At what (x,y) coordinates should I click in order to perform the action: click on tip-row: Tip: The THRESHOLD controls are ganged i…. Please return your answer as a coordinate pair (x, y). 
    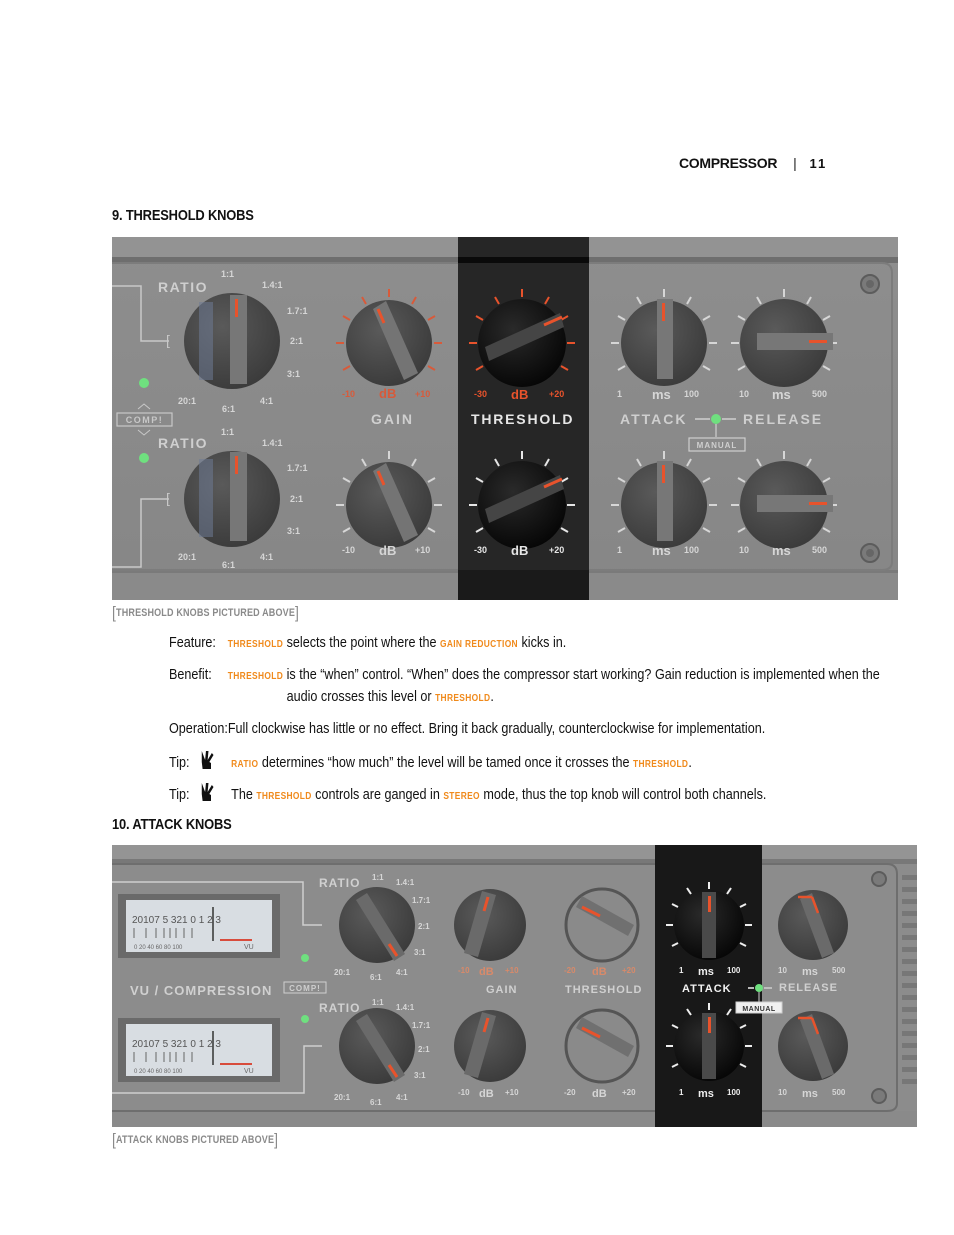
    Looking at the image, I should click on (467, 795).